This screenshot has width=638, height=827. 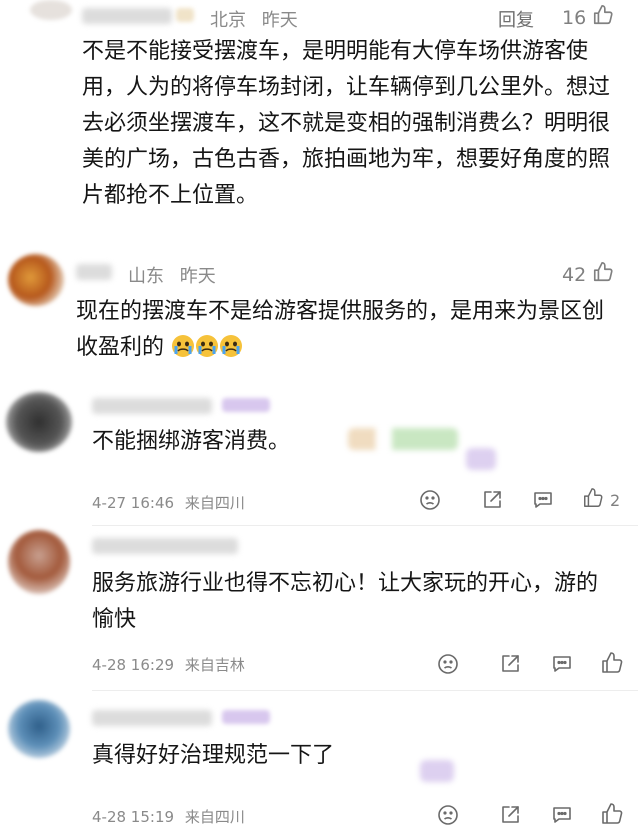 I want to click on location-time: 北京 昨天, so click(x=254, y=19).